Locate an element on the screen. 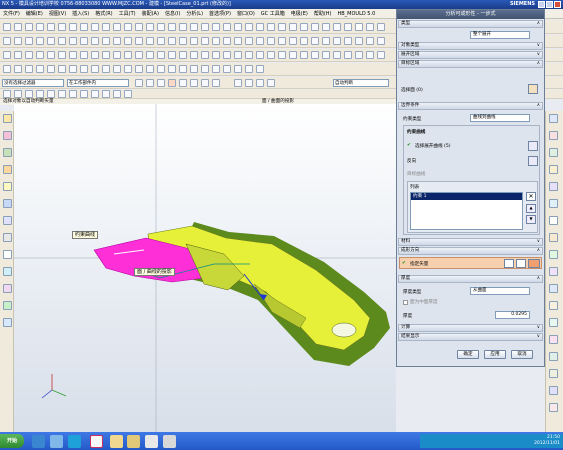 This screenshot has width=563, height=450. part-navigator-icon is located at coordinates (7, 152).